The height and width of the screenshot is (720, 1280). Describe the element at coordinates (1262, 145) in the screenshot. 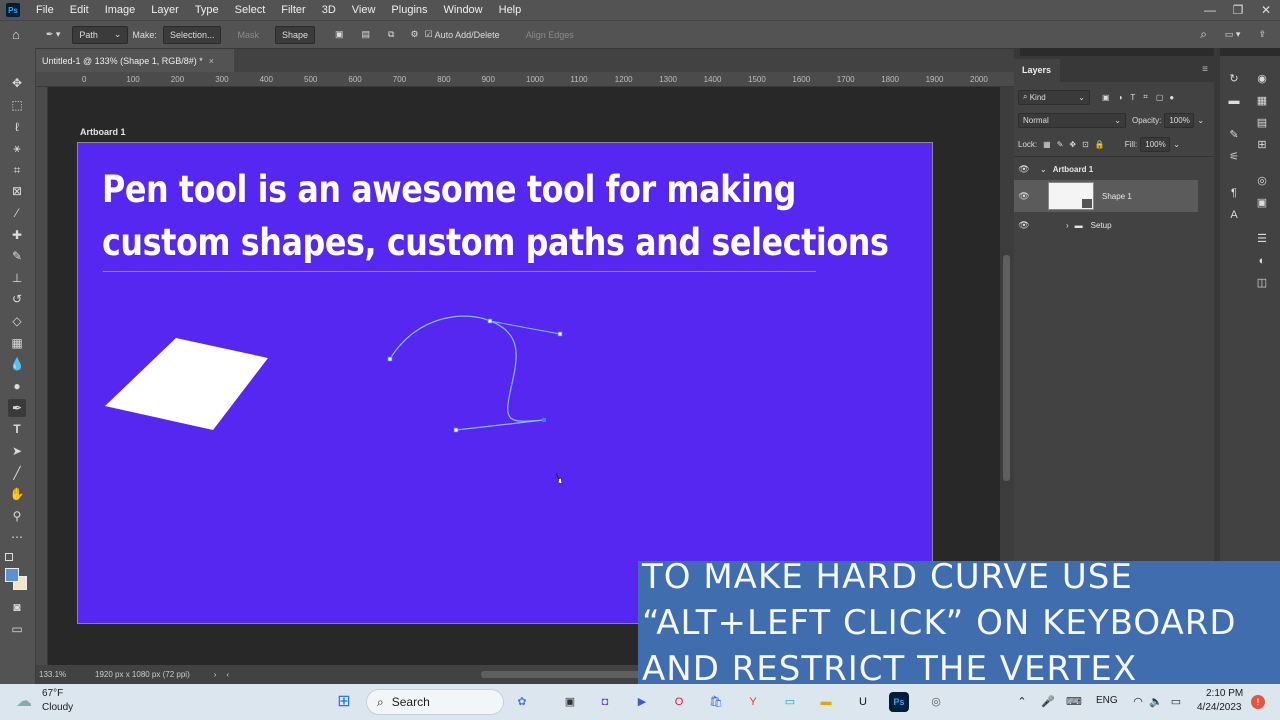

I see `patterns-icon: ⊞` at that location.